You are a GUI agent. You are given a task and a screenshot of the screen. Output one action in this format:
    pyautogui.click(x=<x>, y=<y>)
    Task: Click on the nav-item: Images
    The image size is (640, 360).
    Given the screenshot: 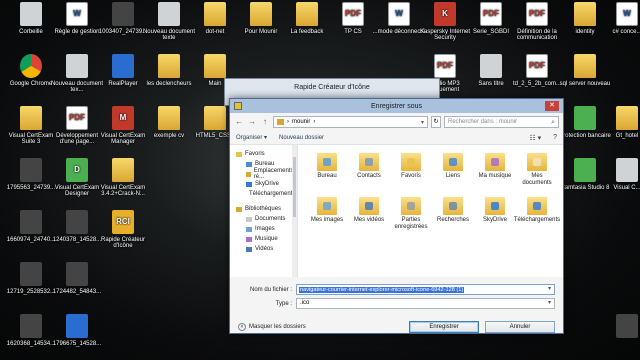 What is the action you would take?
    pyautogui.click(x=265, y=229)
    